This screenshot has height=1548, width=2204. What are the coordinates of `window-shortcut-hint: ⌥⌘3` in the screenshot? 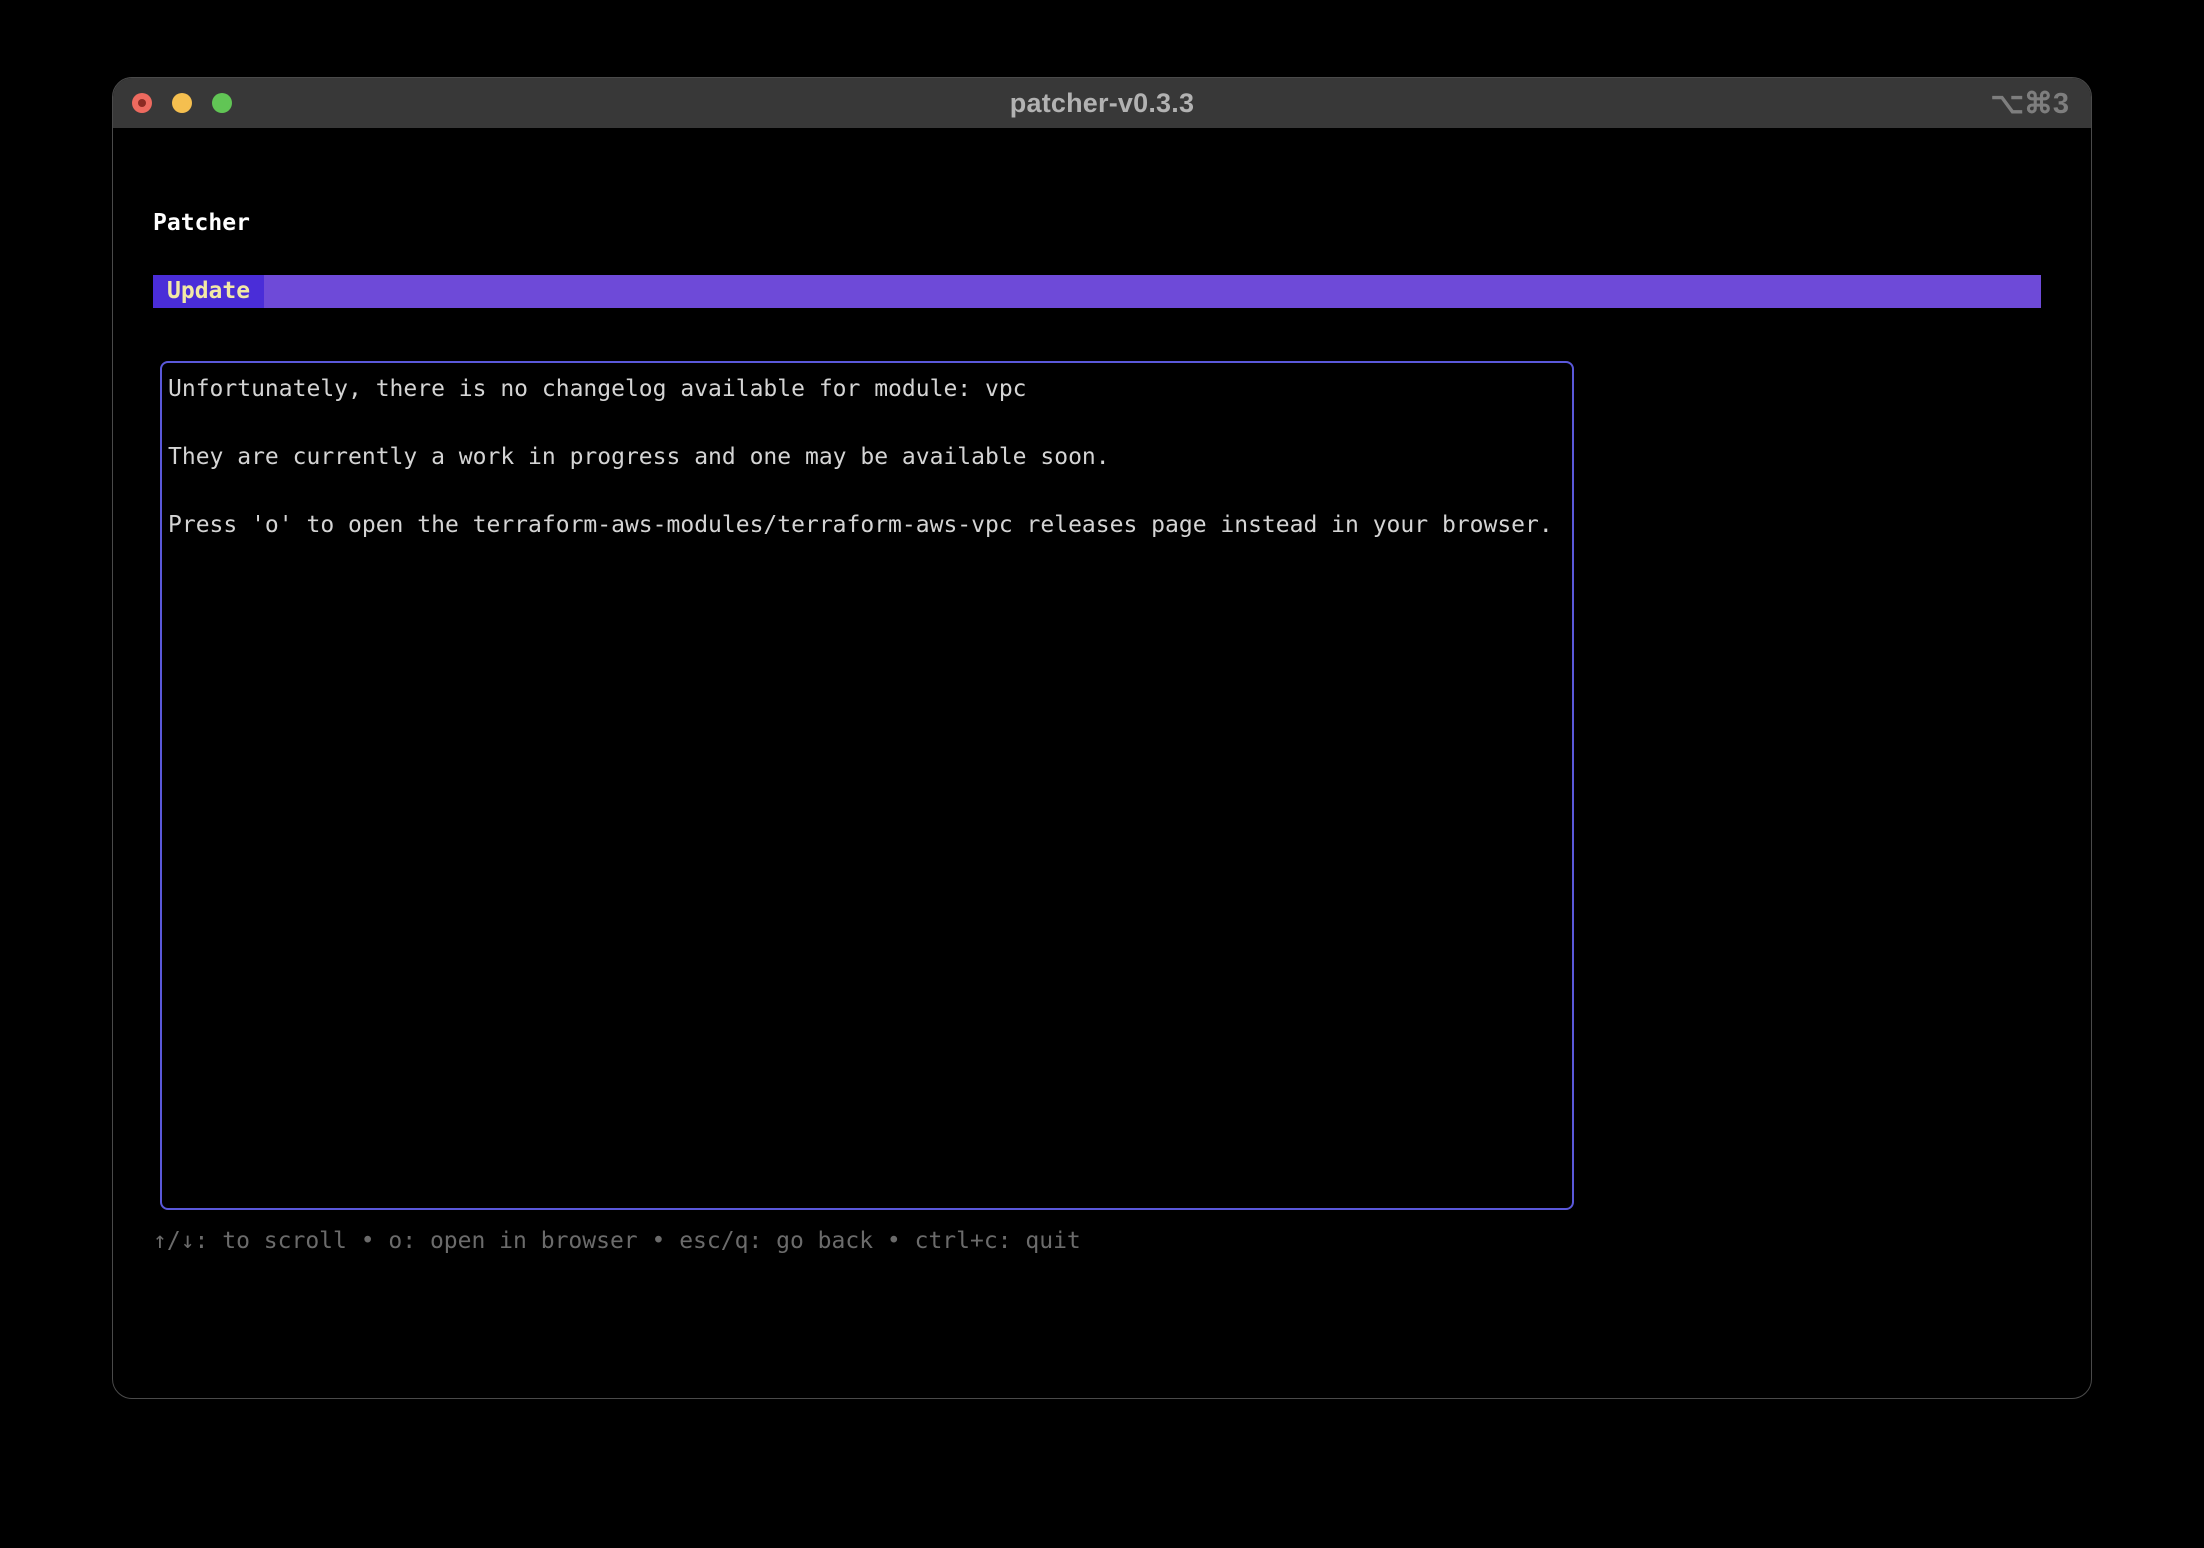 It's located at (2029, 103).